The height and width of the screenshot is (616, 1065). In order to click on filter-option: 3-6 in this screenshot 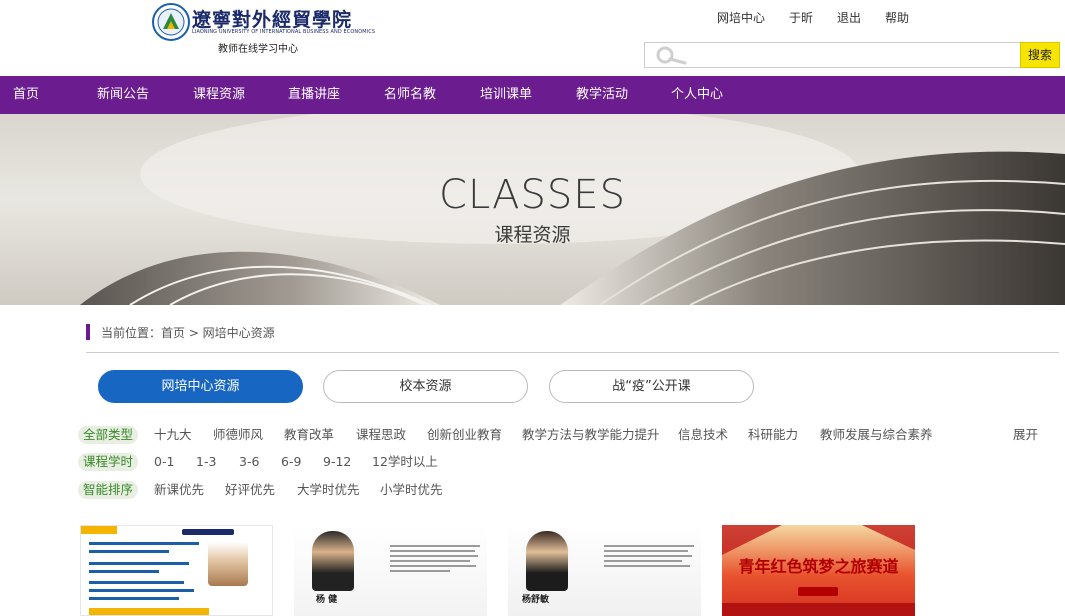, I will do `click(249, 462)`.